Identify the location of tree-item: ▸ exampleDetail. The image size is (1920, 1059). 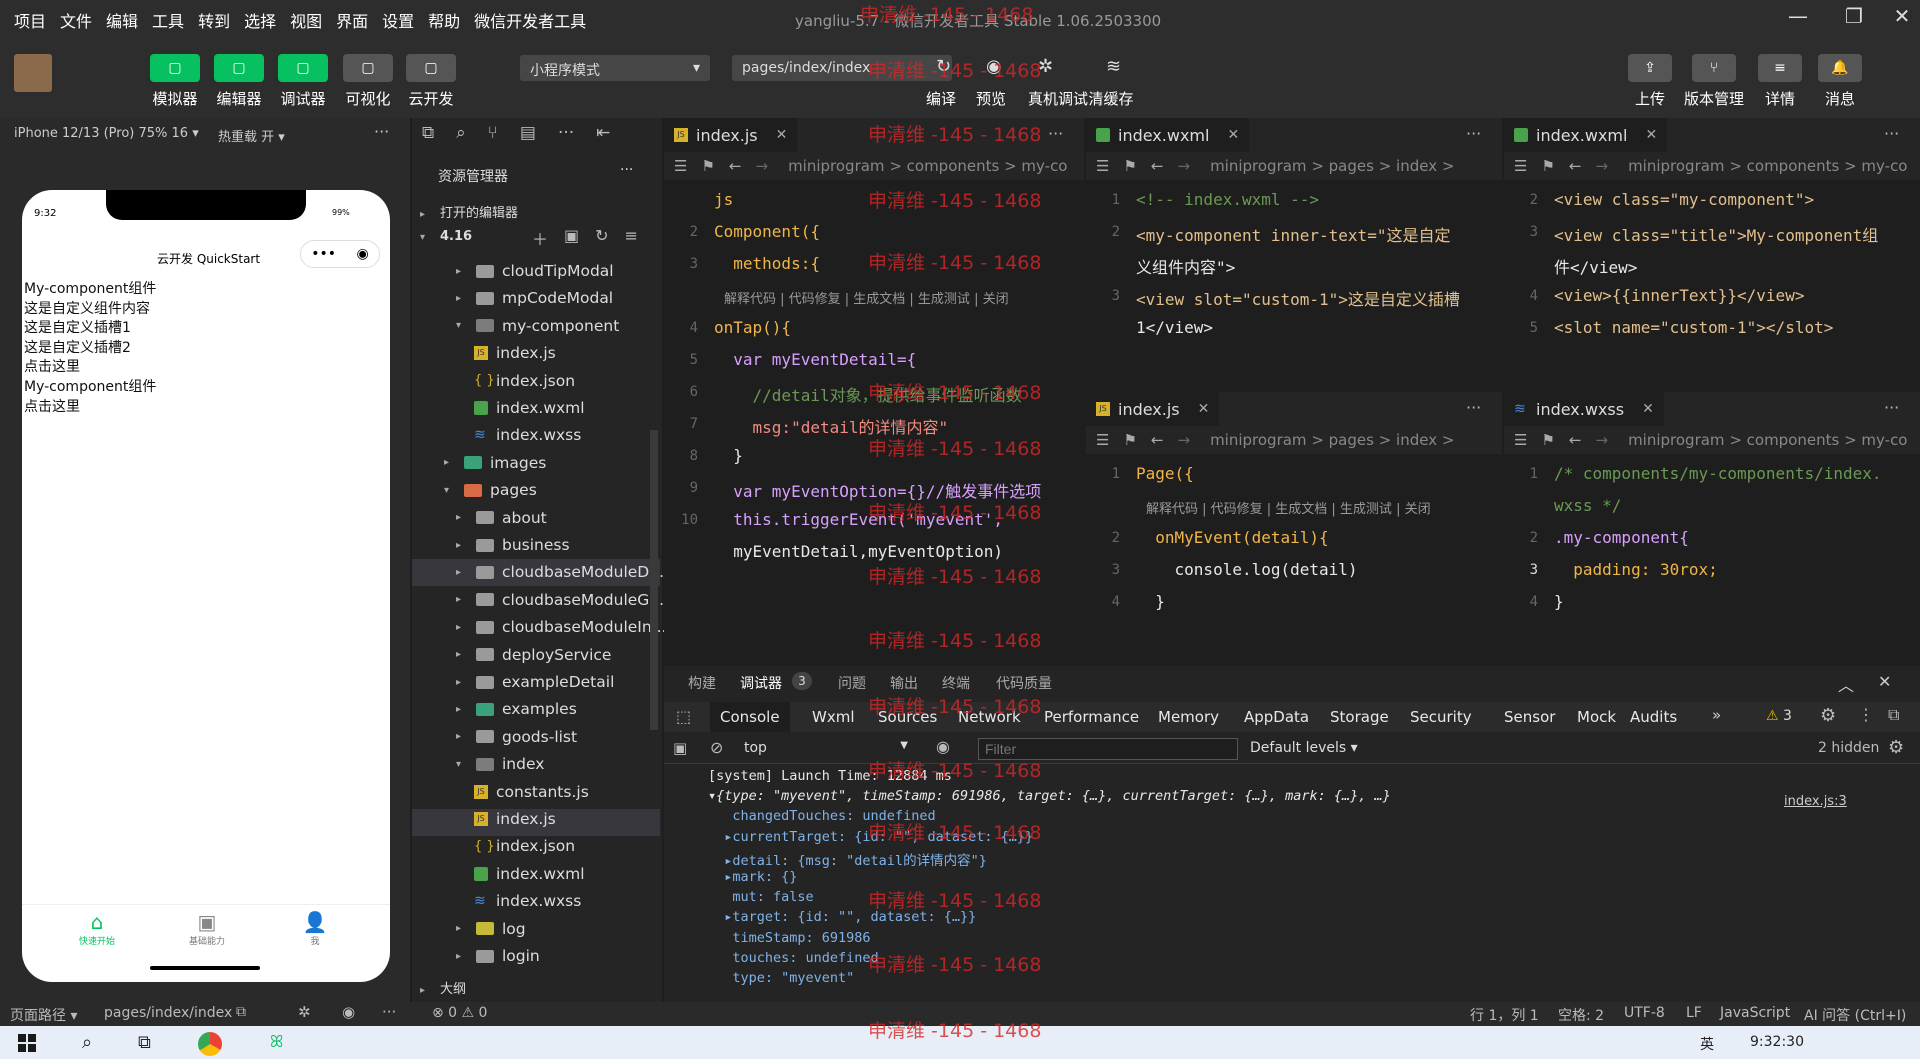
(535, 682).